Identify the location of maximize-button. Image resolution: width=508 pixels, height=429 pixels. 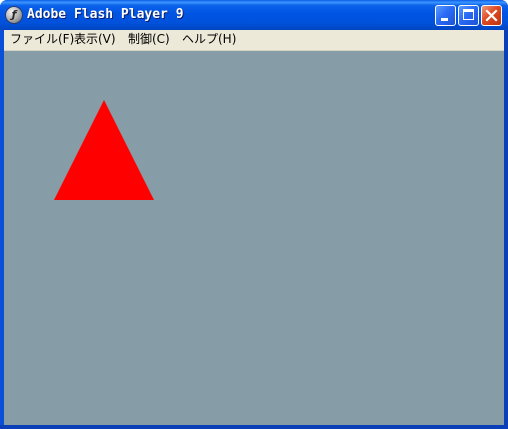
(468, 15).